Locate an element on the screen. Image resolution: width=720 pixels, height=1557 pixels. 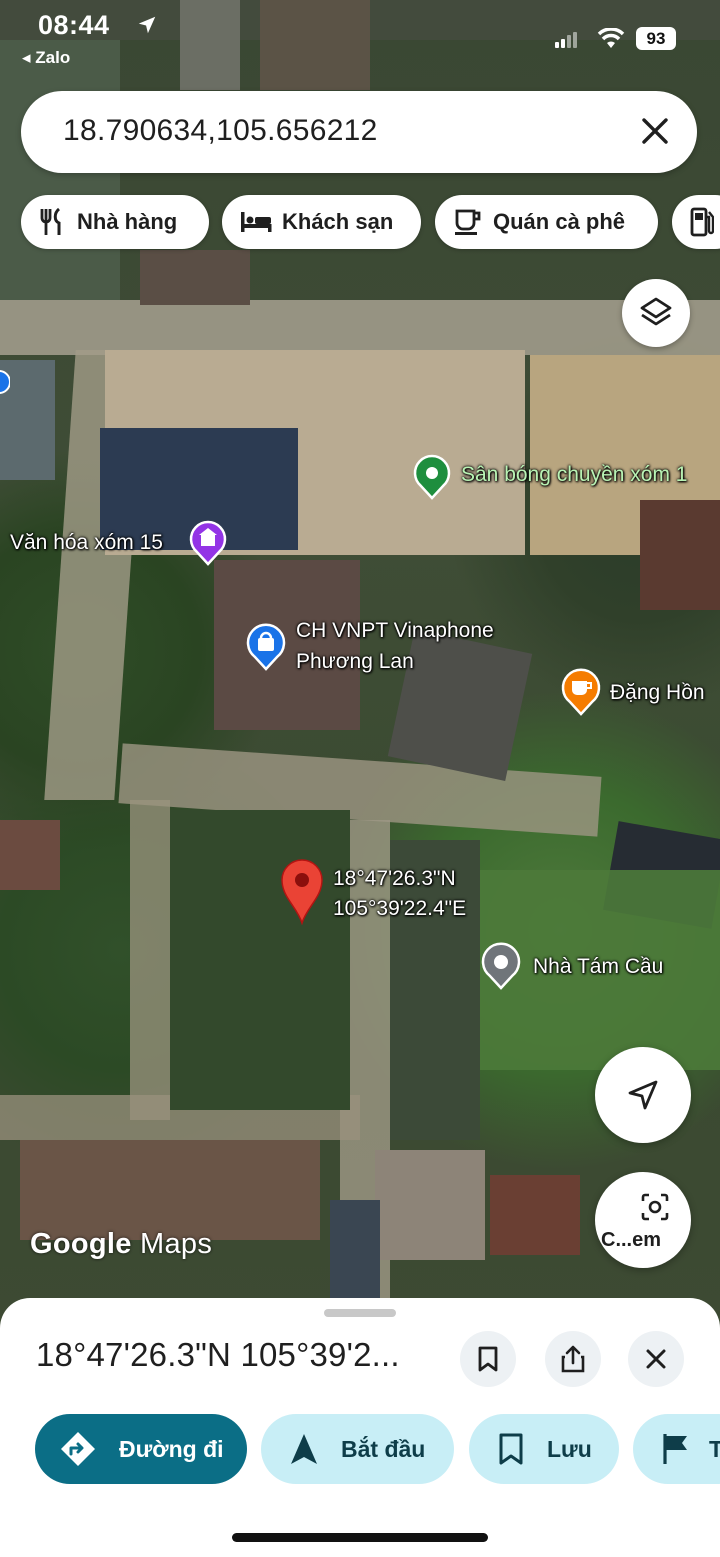
hotel-icon is located at coordinates (256, 222).